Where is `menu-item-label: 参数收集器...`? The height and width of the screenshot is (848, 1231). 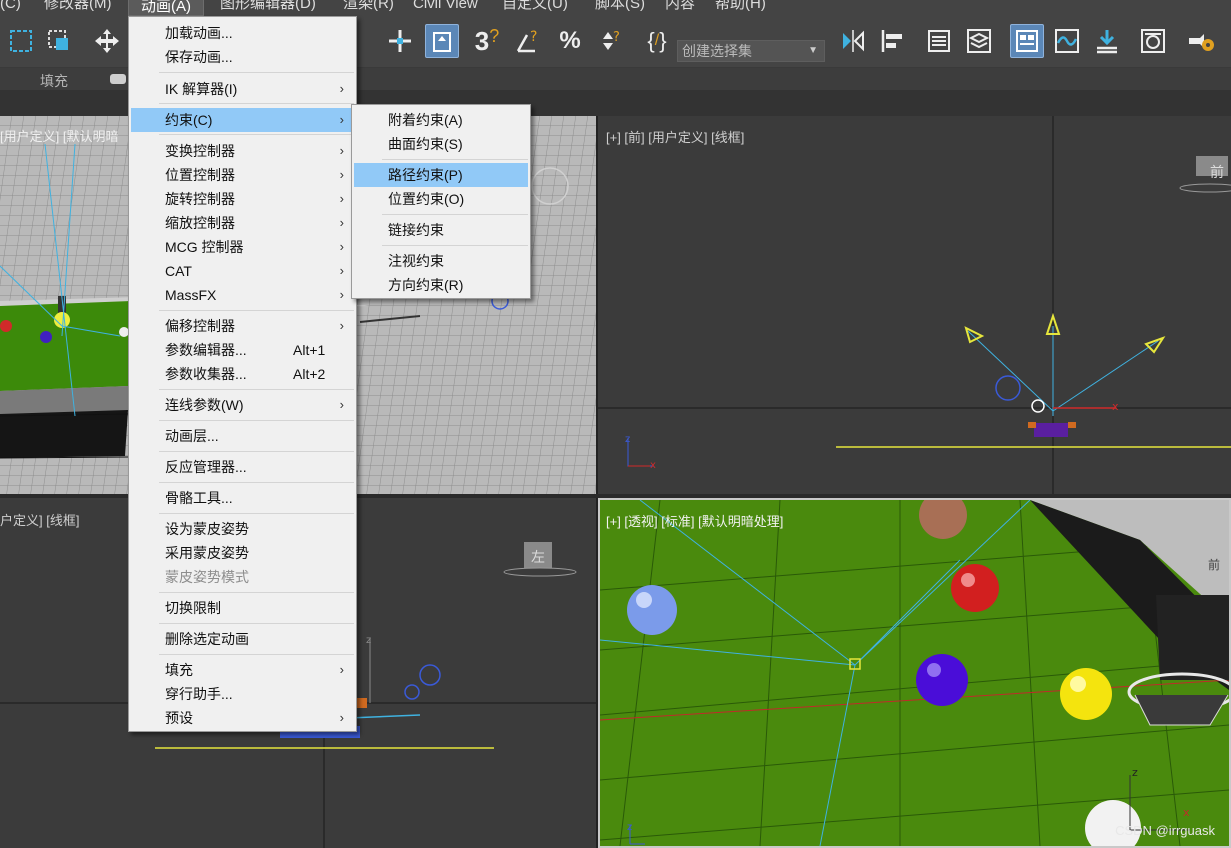 menu-item-label: 参数收集器... is located at coordinates (206, 374).